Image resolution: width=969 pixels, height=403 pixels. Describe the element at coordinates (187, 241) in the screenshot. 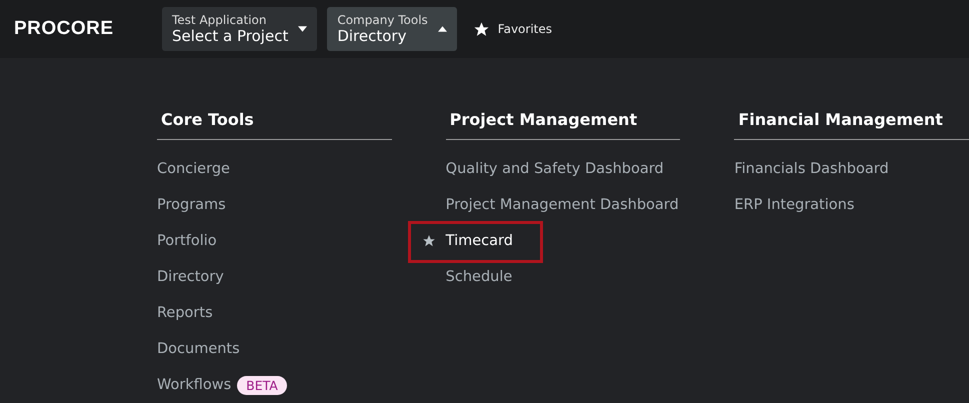

I see `tool-link: Portfolio` at that location.